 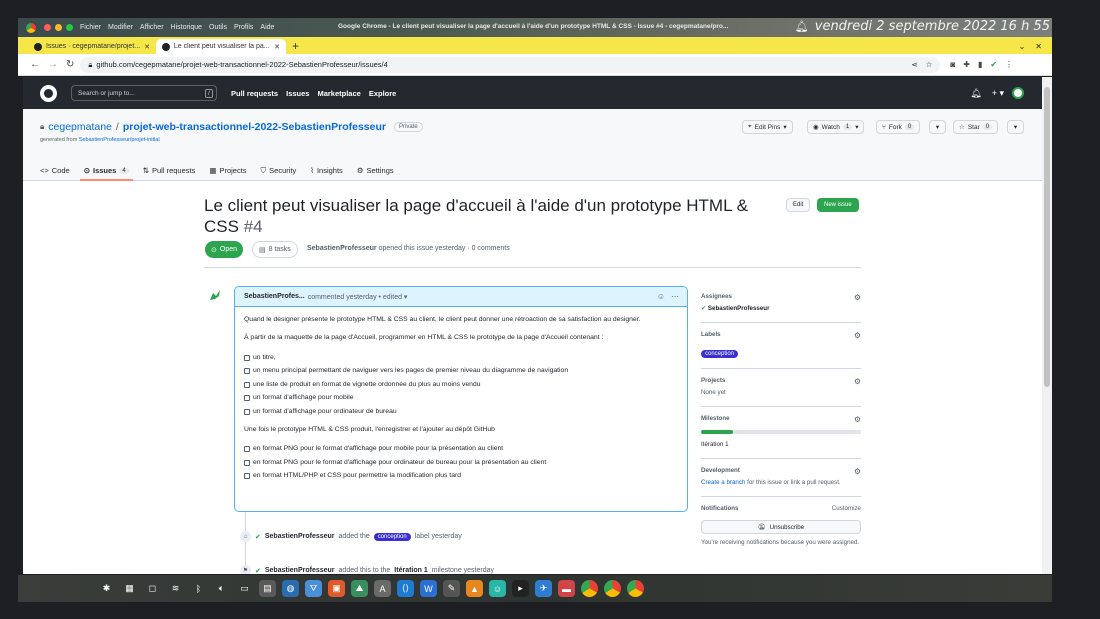 What do you see at coordinates (922, 26) in the screenshot?
I see `system-clock: 🔔︎ vendredi 2 septembre 2022 16 h 55` at bounding box center [922, 26].